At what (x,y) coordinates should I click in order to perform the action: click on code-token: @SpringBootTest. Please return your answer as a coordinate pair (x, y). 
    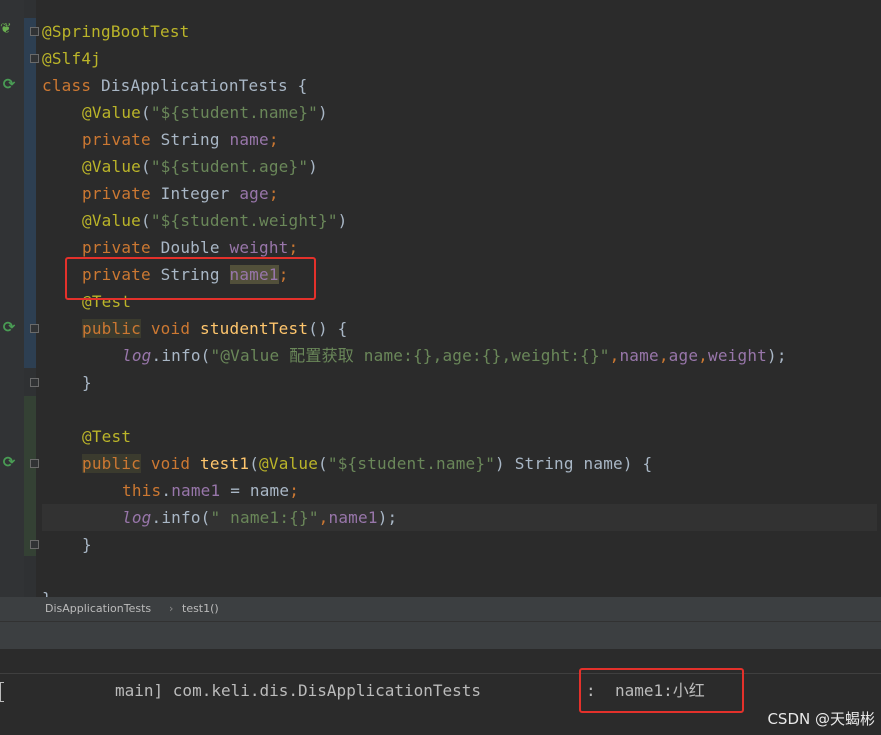
    Looking at the image, I should click on (116, 31).